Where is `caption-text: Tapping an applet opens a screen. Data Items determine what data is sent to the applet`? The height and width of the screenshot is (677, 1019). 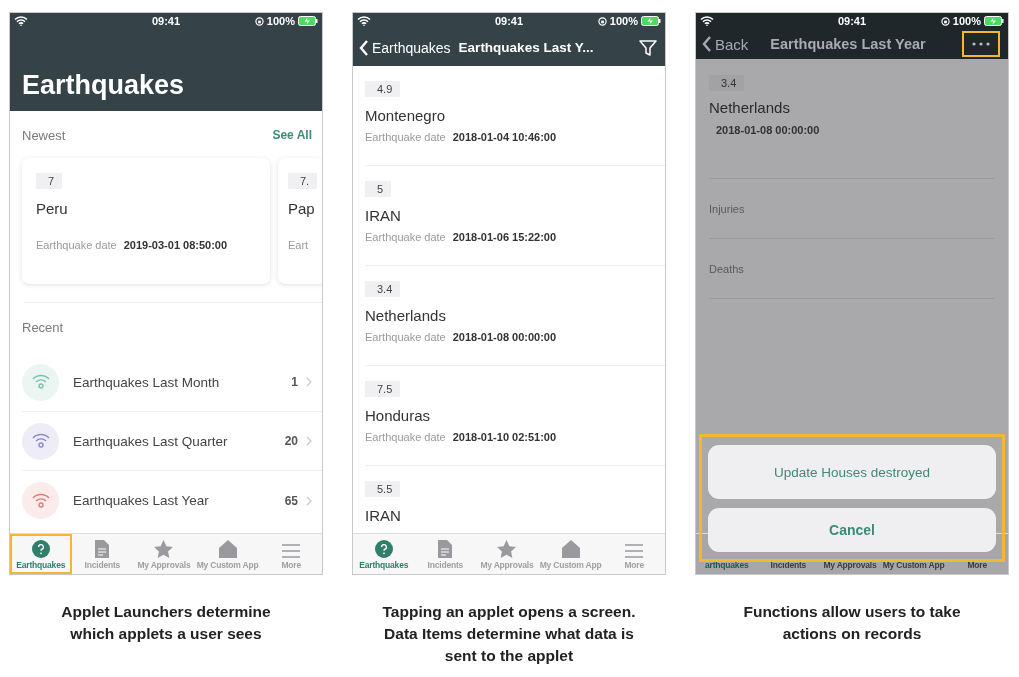 caption-text: Tapping an applet opens a screen. Data Items determine what data is sent to the applet is located at coordinates (509, 634).